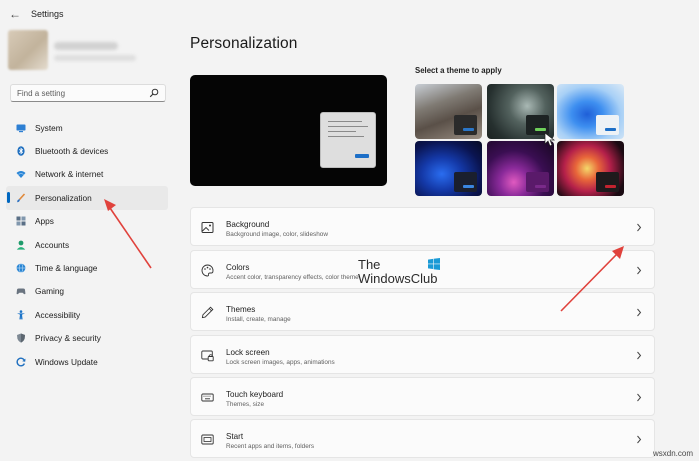 The image size is (699, 461). Describe the element at coordinates (21, 338) in the screenshot. I see `shield-icon` at that location.